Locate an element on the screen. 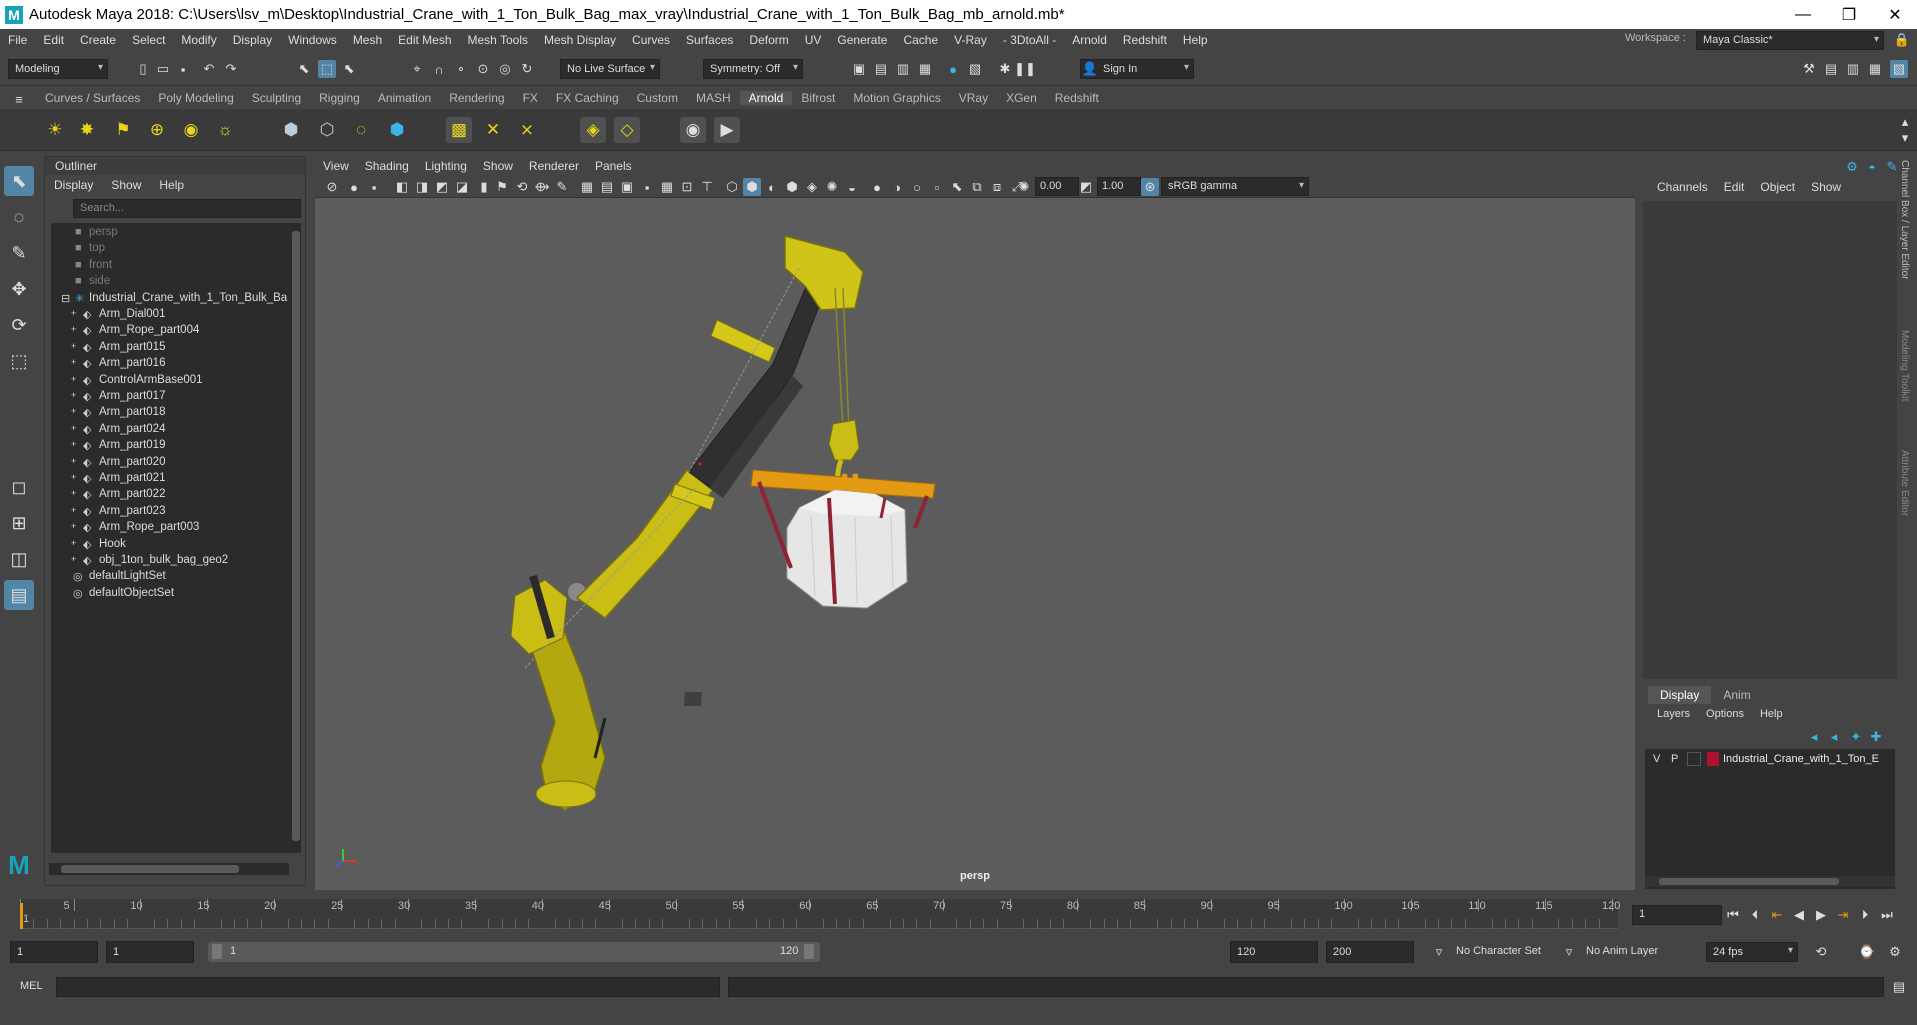 This screenshot has height=1025, width=1917. single-pane-icon: ◻ is located at coordinates (19, 487).